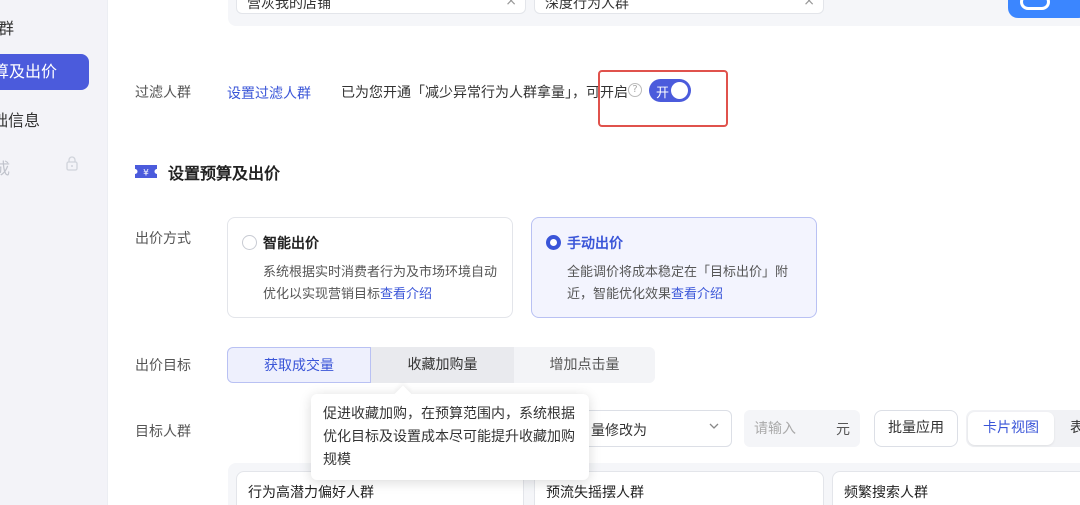  What do you see at coordinates (163, 239) in the screenshot?
I see `bid-method-label: 出价方式` at bounding box center [163, 239].